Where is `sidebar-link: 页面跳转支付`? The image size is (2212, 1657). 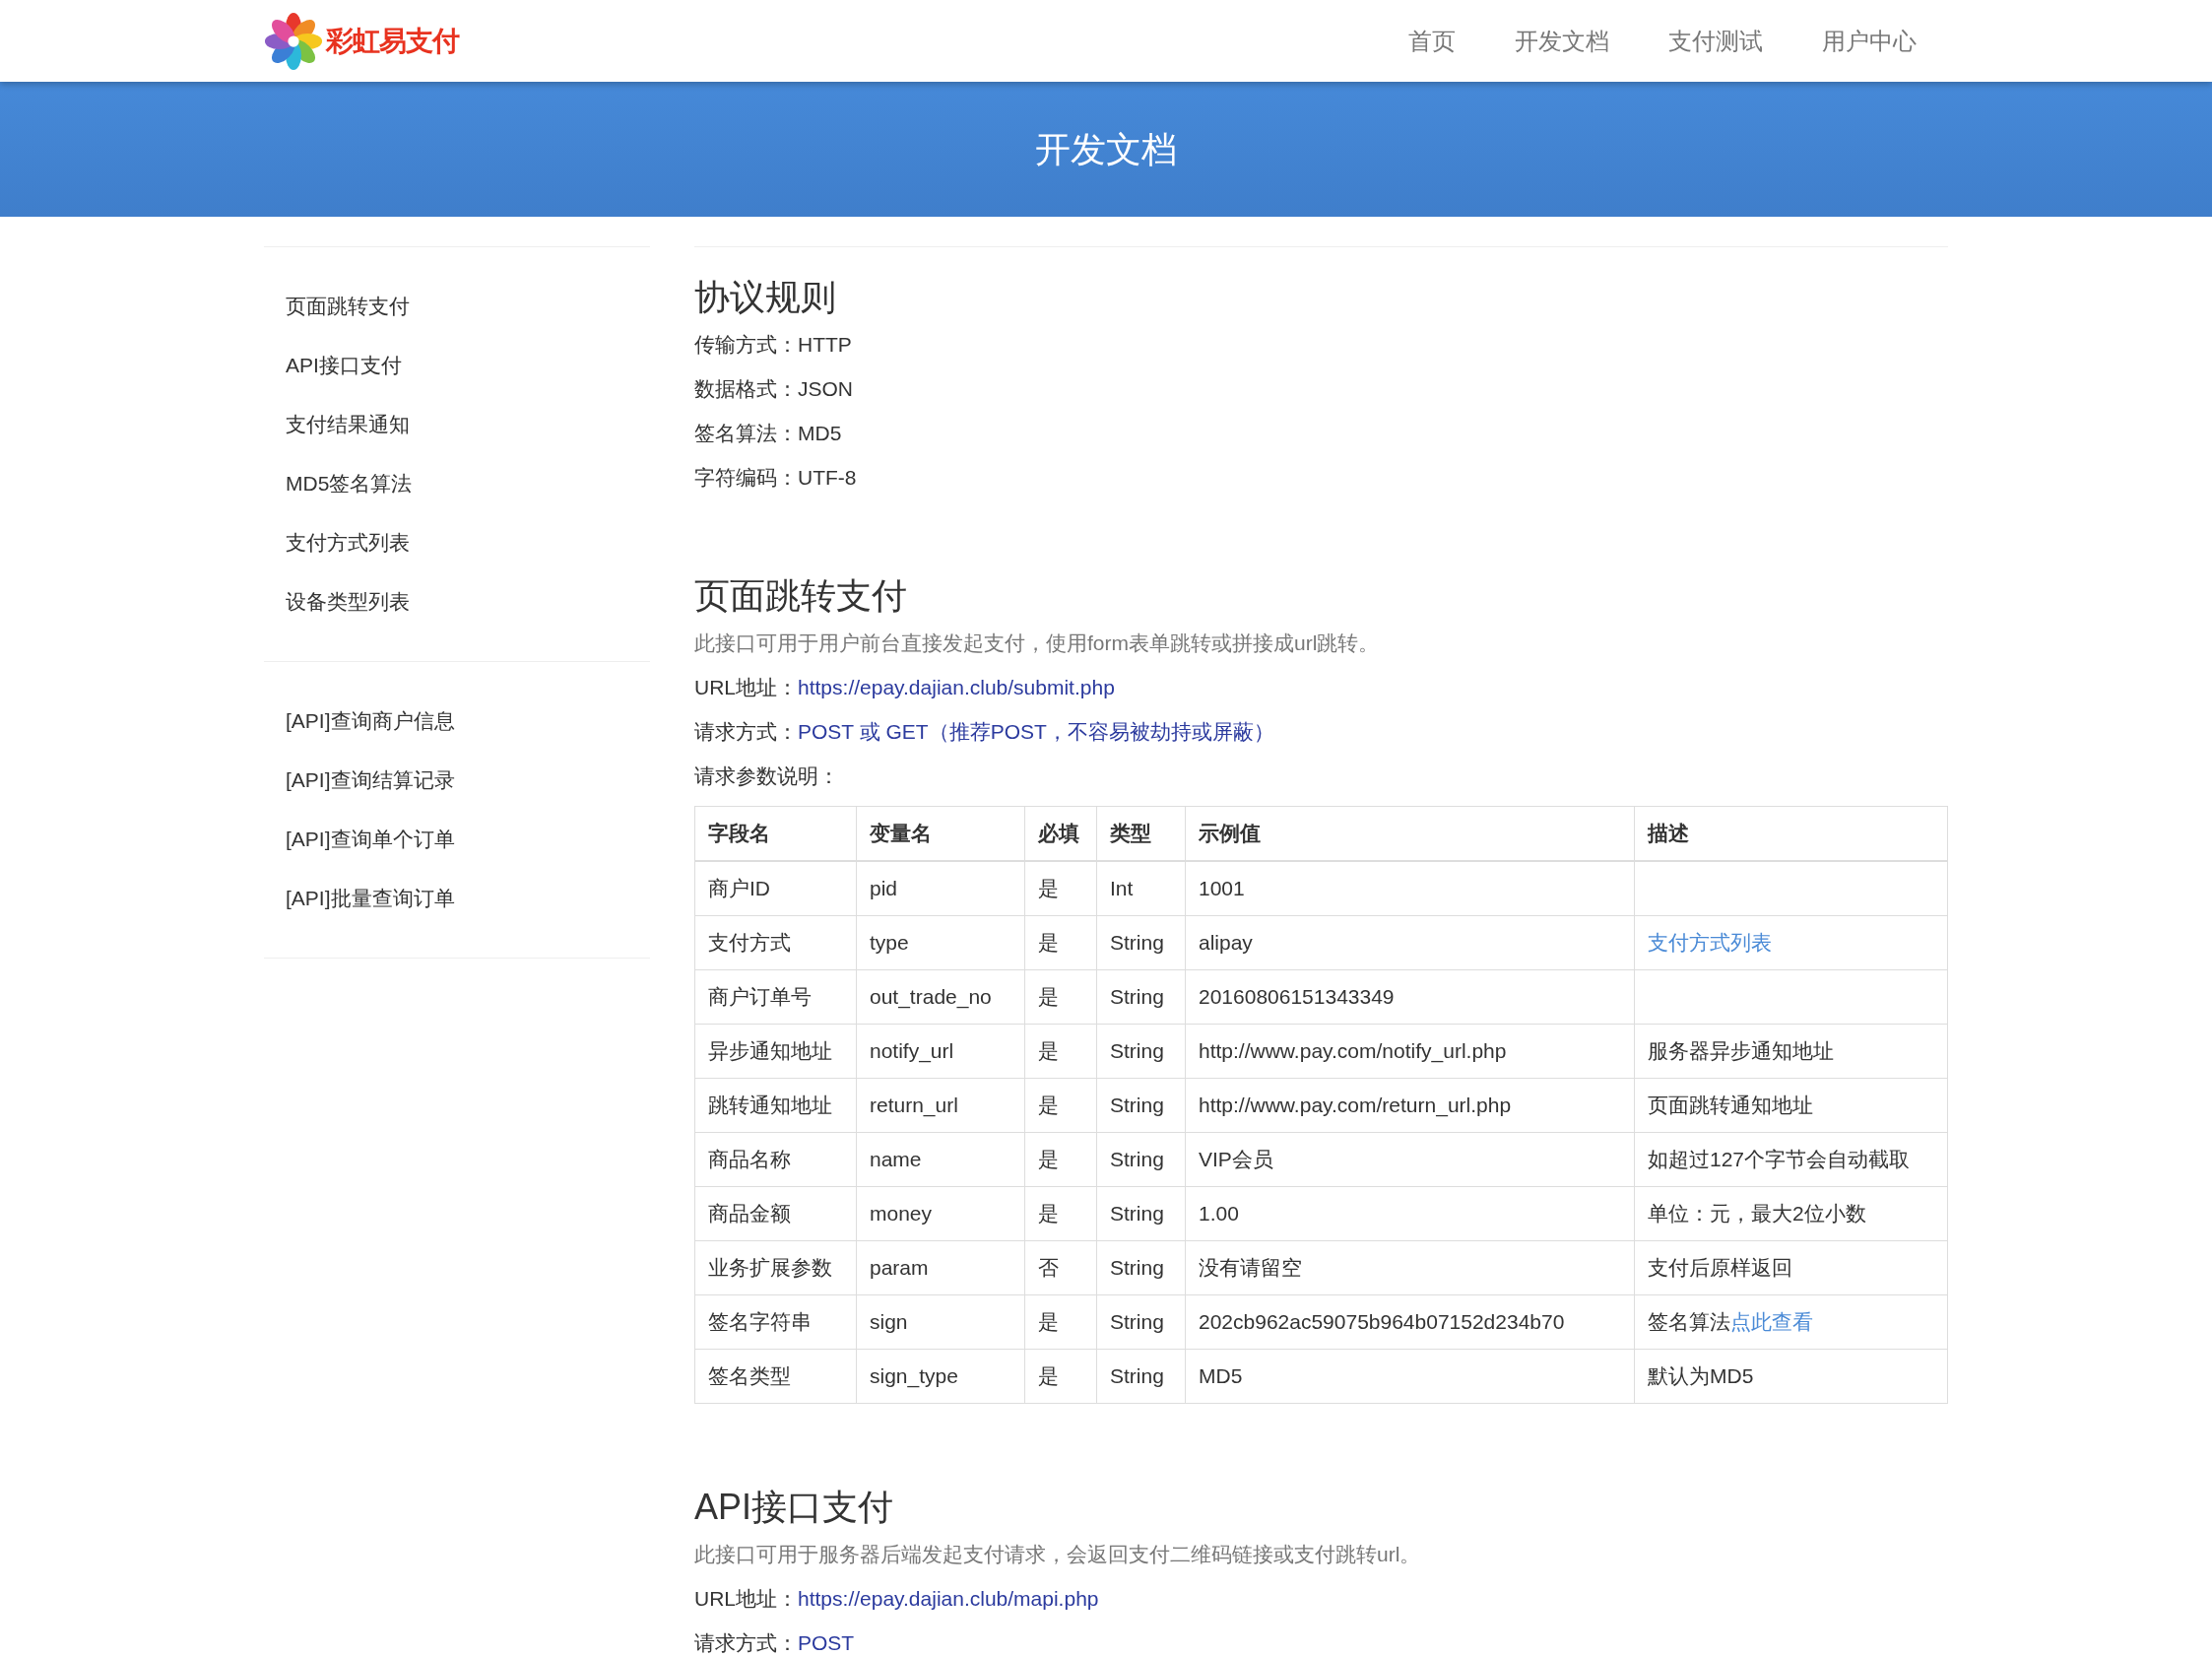 sidebar-link: 页面跳转支付 is located at coordinates (457, 306).